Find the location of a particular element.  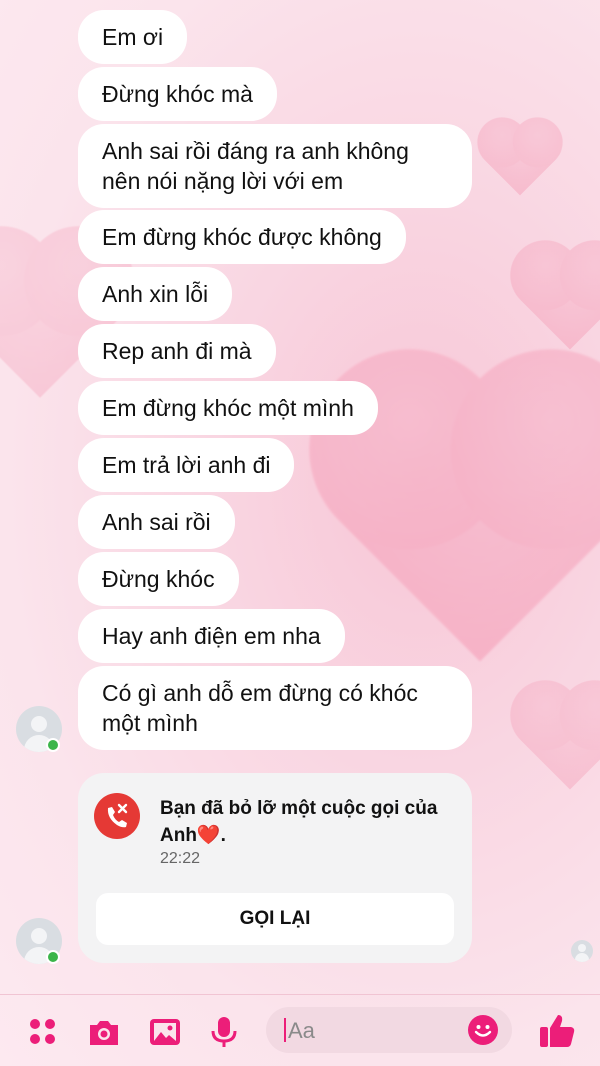

message-bubble: Có gì anh dỗ em đừng có khóc một mình is located at coordinates (275, 708).